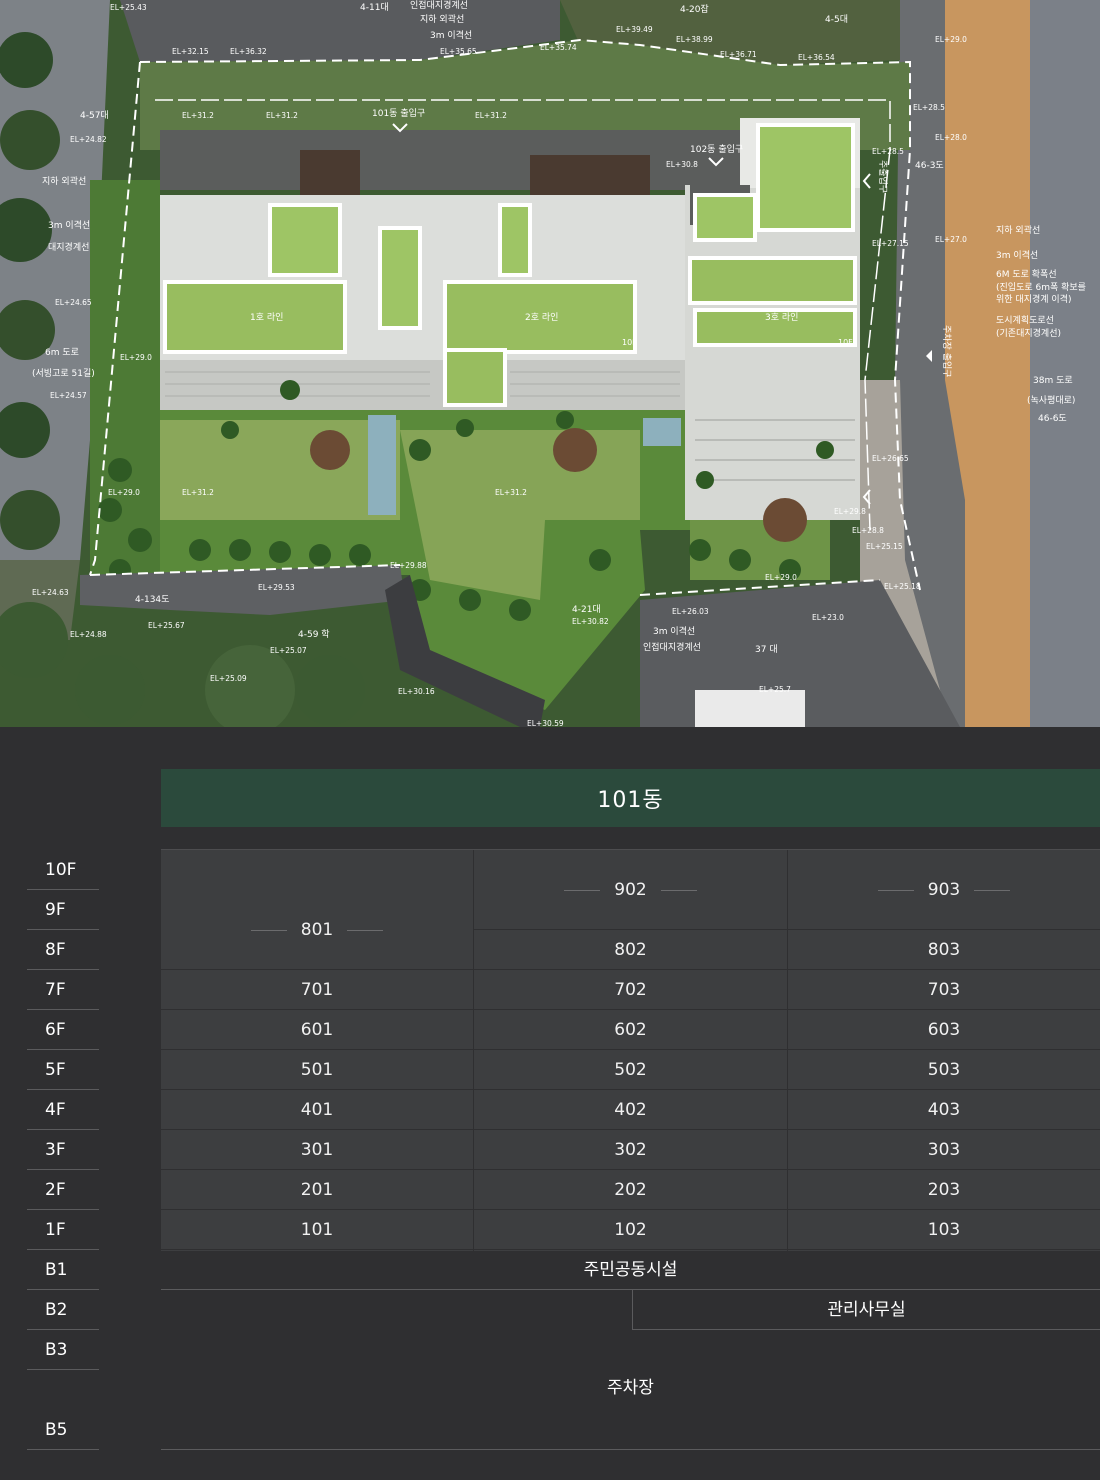  I want to click on label-10f-b: 10F, so click(845, 342).